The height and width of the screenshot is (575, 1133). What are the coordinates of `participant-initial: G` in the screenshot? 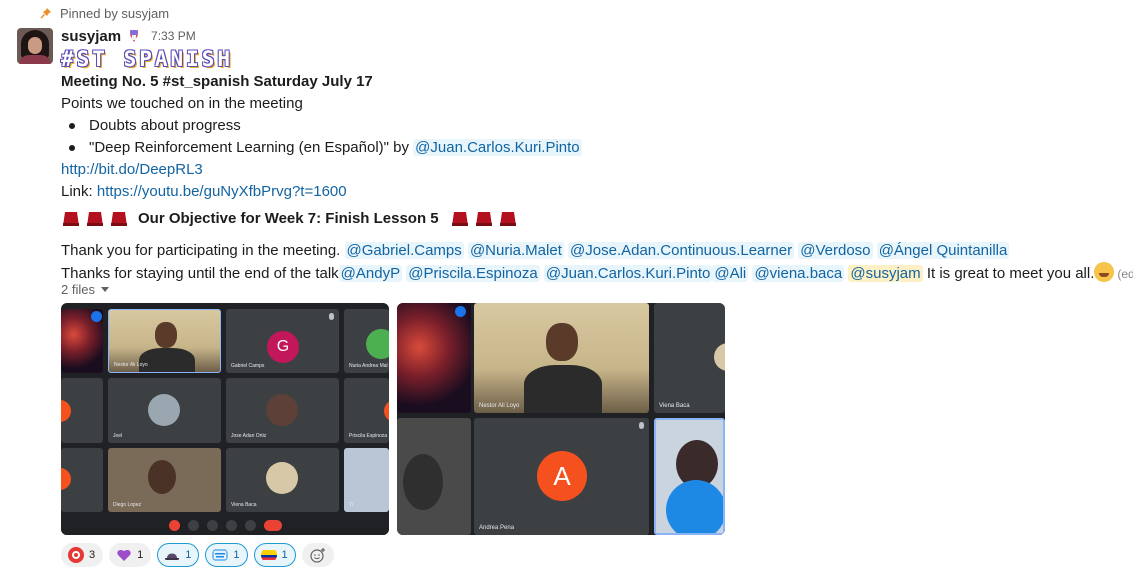 It's located at (283, 347).